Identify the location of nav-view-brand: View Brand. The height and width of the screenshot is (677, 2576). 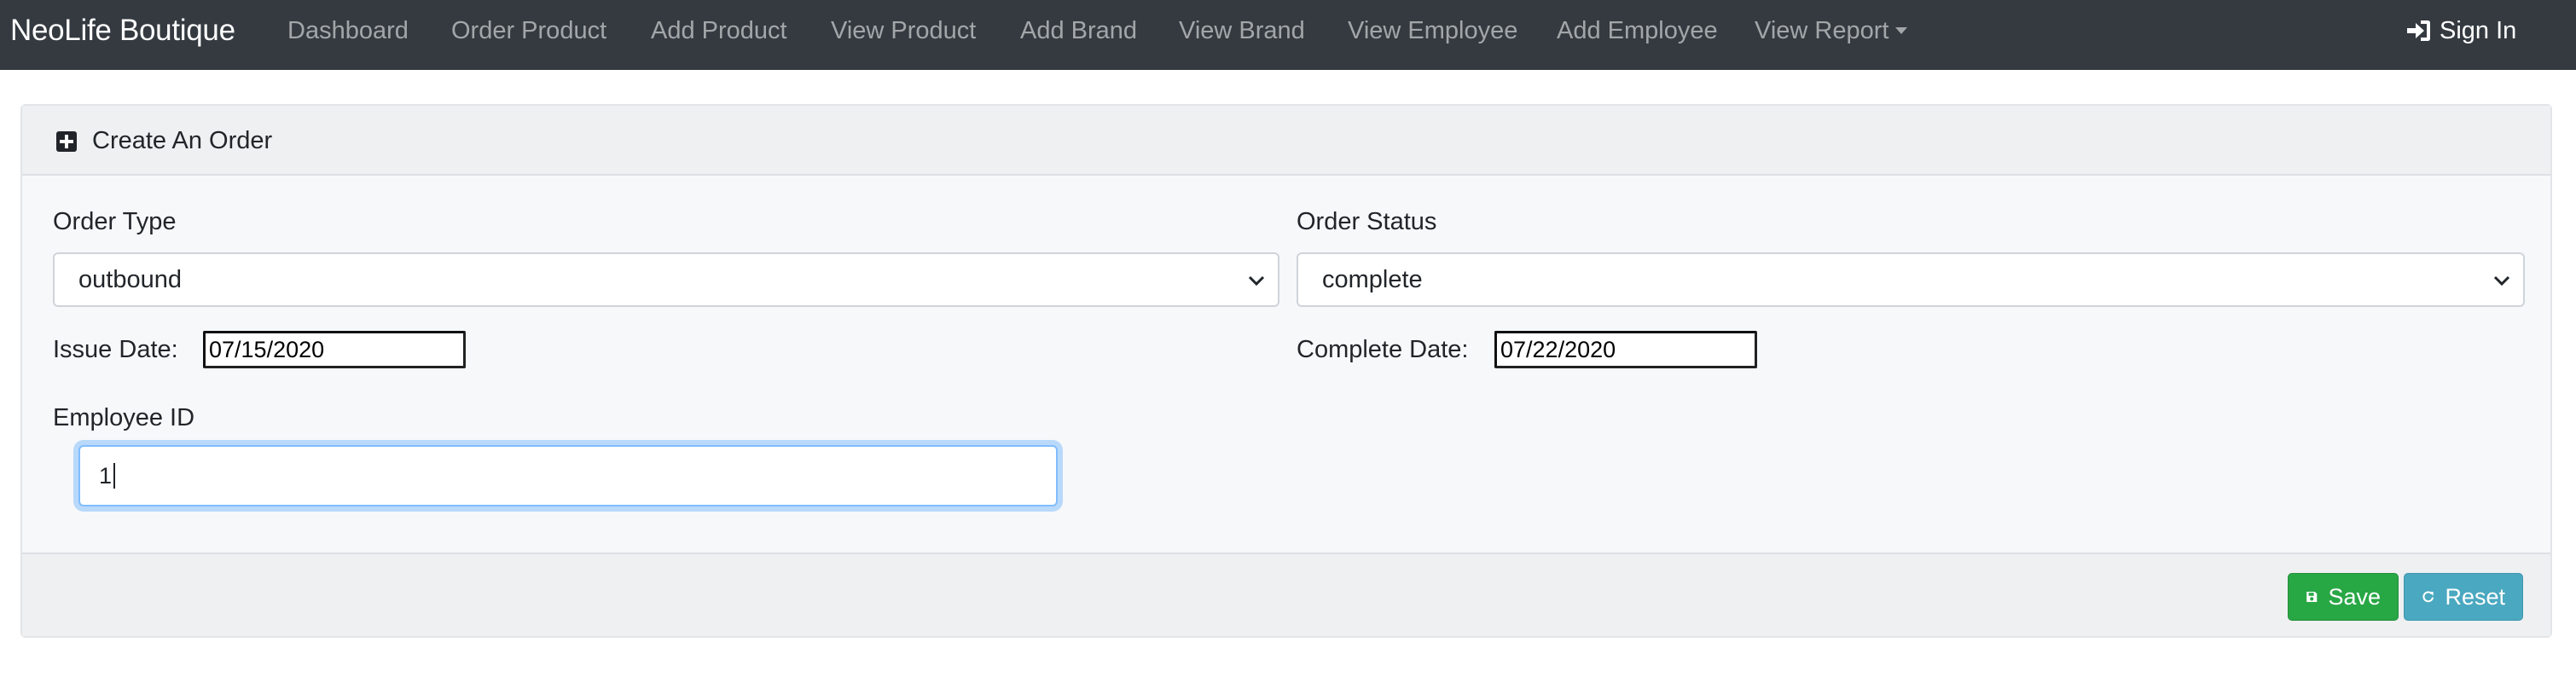
(1242, 31).